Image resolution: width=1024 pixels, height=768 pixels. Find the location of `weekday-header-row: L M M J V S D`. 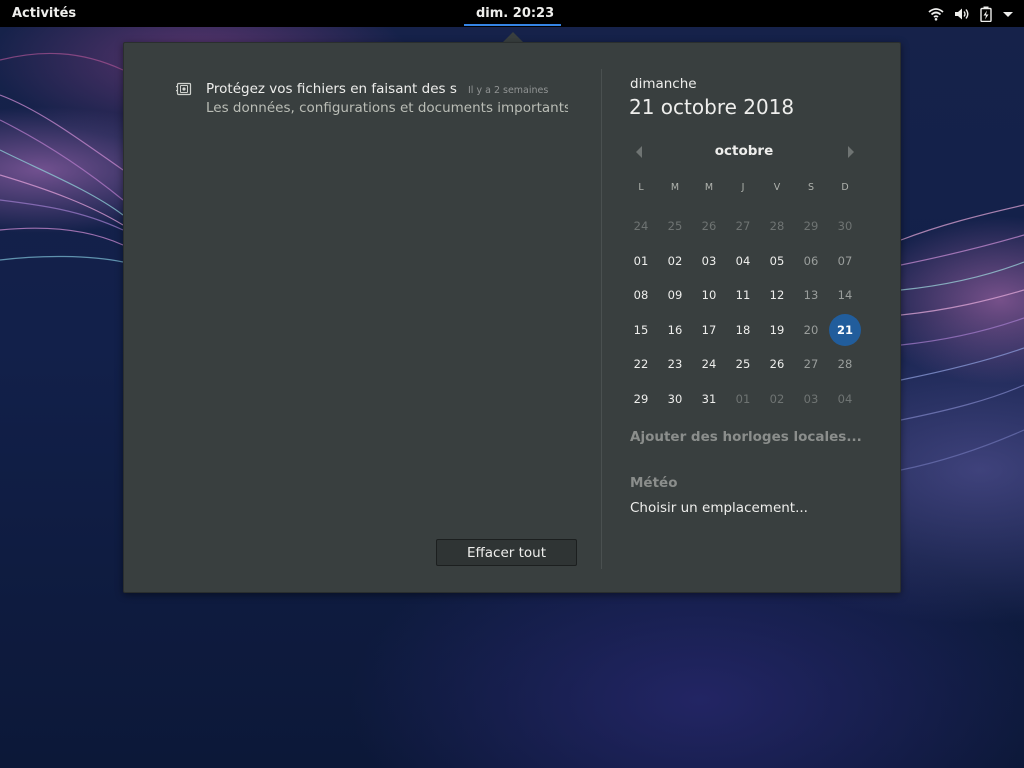

weekday-header-row: L M M J V S D is located at coordinates (745, 187).